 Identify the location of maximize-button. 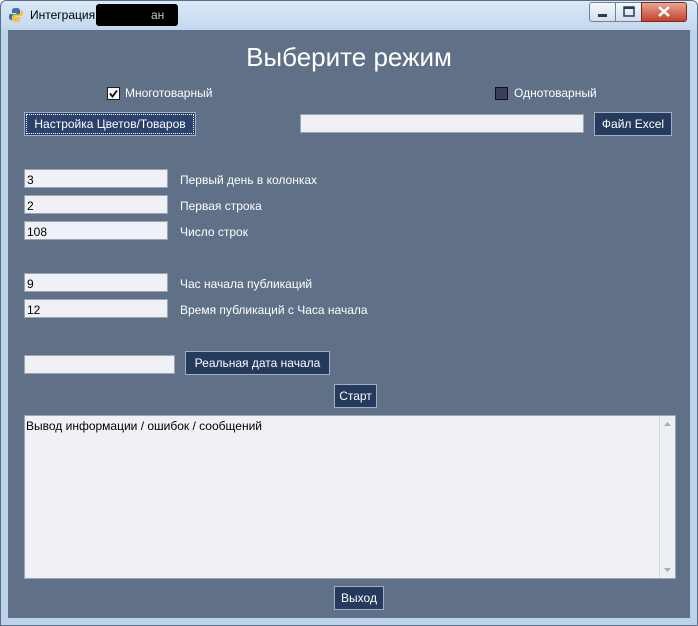
(629, 12).